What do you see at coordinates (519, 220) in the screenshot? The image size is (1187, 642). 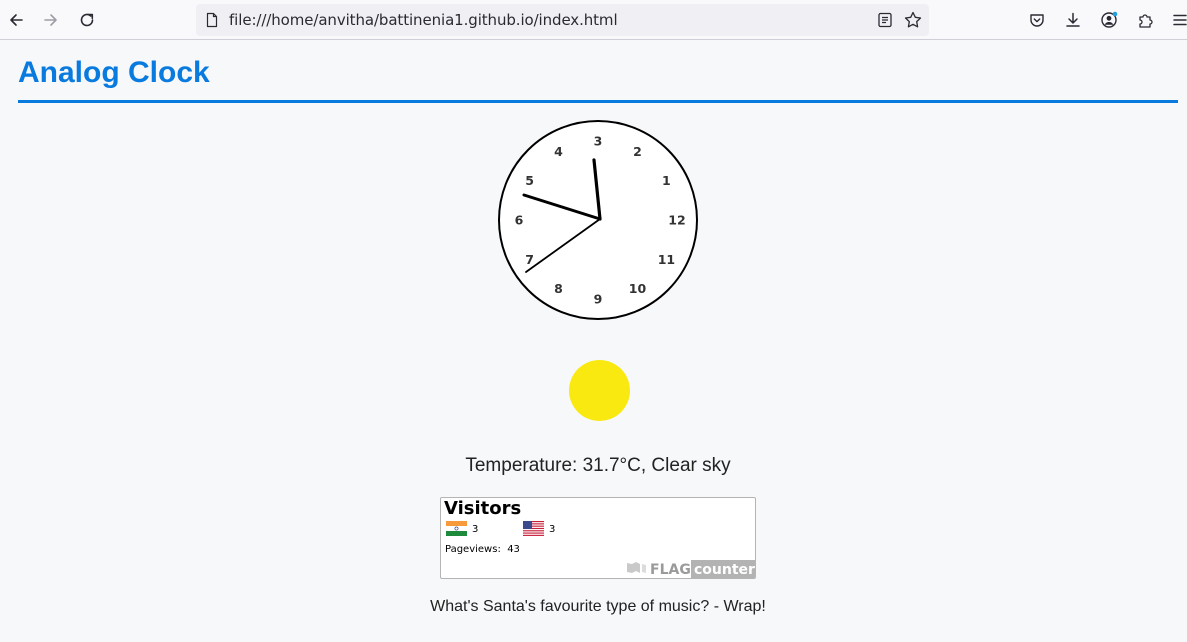 I see `clock-numeral: 6` at bounding box center [519, 220].